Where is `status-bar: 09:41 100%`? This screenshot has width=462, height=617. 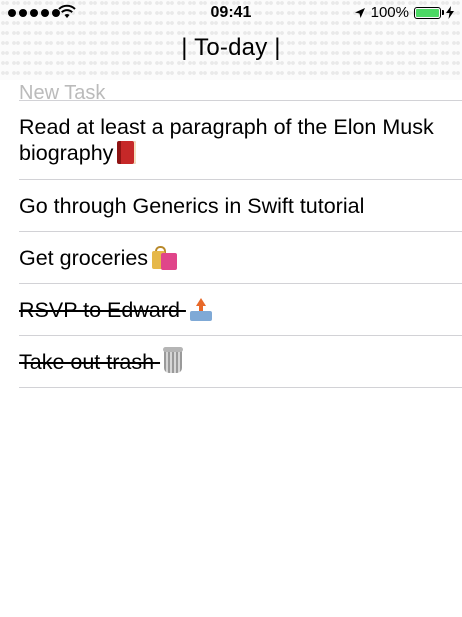 status-bar: 09:41 100% is located at coordinates (231, 13).